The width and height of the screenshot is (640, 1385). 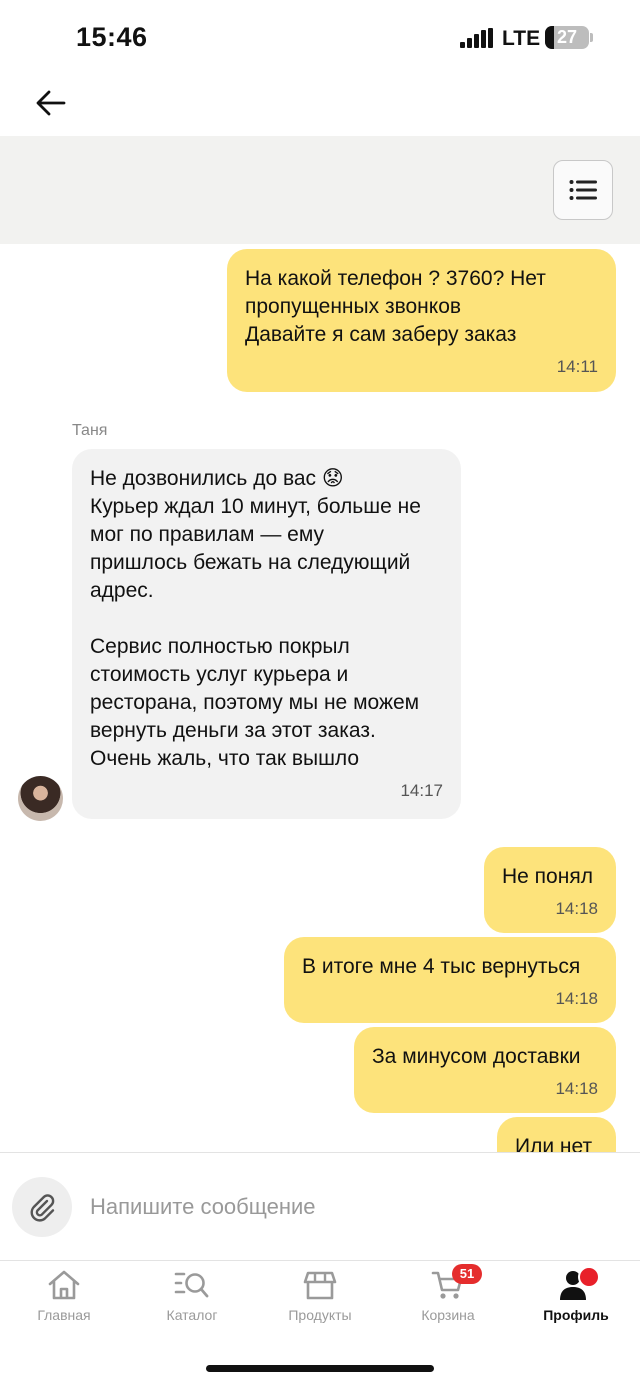 I want to click on list-menu-icon, so click(x=583, y=190).